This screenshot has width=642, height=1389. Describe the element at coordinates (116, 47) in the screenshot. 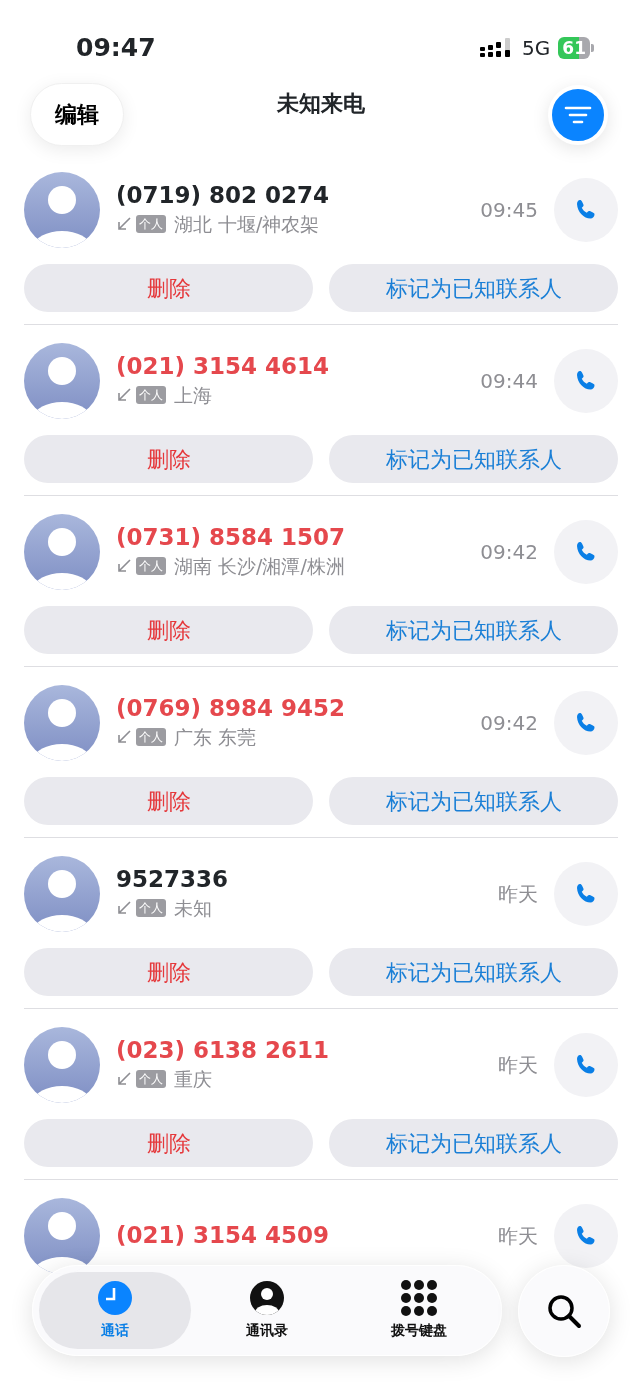

I see `status-time: 09:47` at that location.